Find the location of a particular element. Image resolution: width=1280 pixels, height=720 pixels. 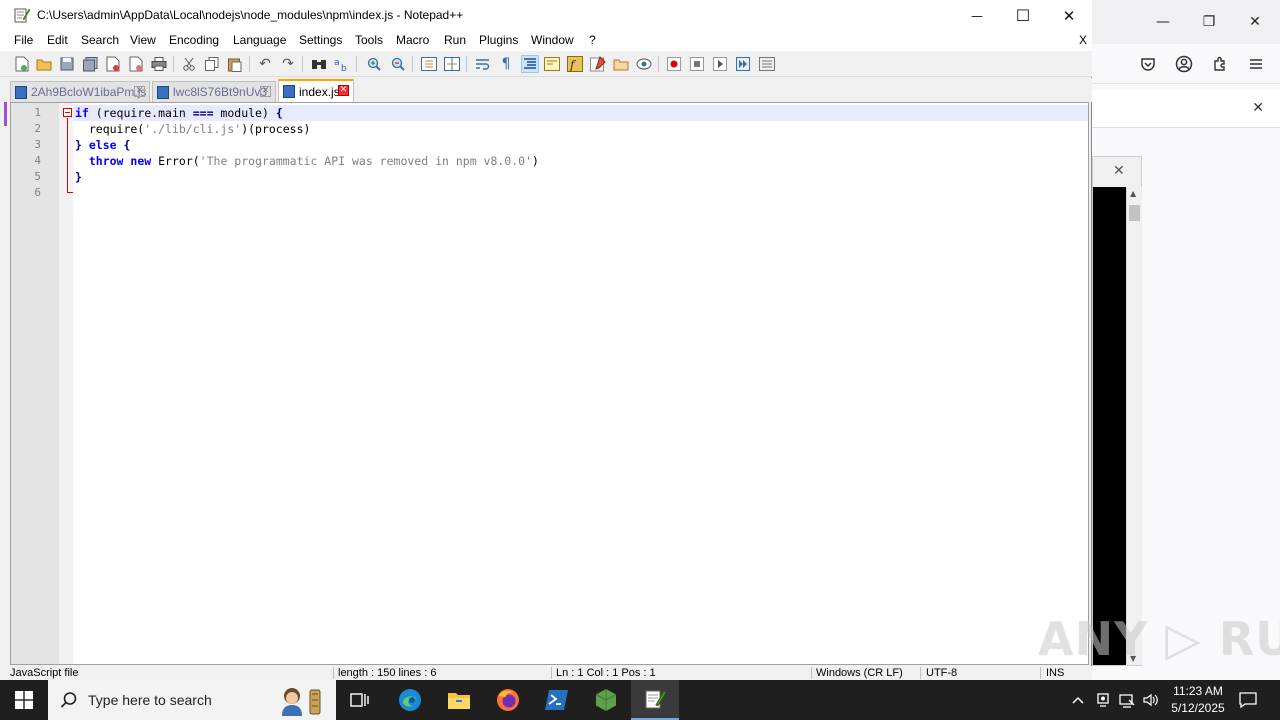

maximize-button: ☐ is located at coordinates (1023, 15).